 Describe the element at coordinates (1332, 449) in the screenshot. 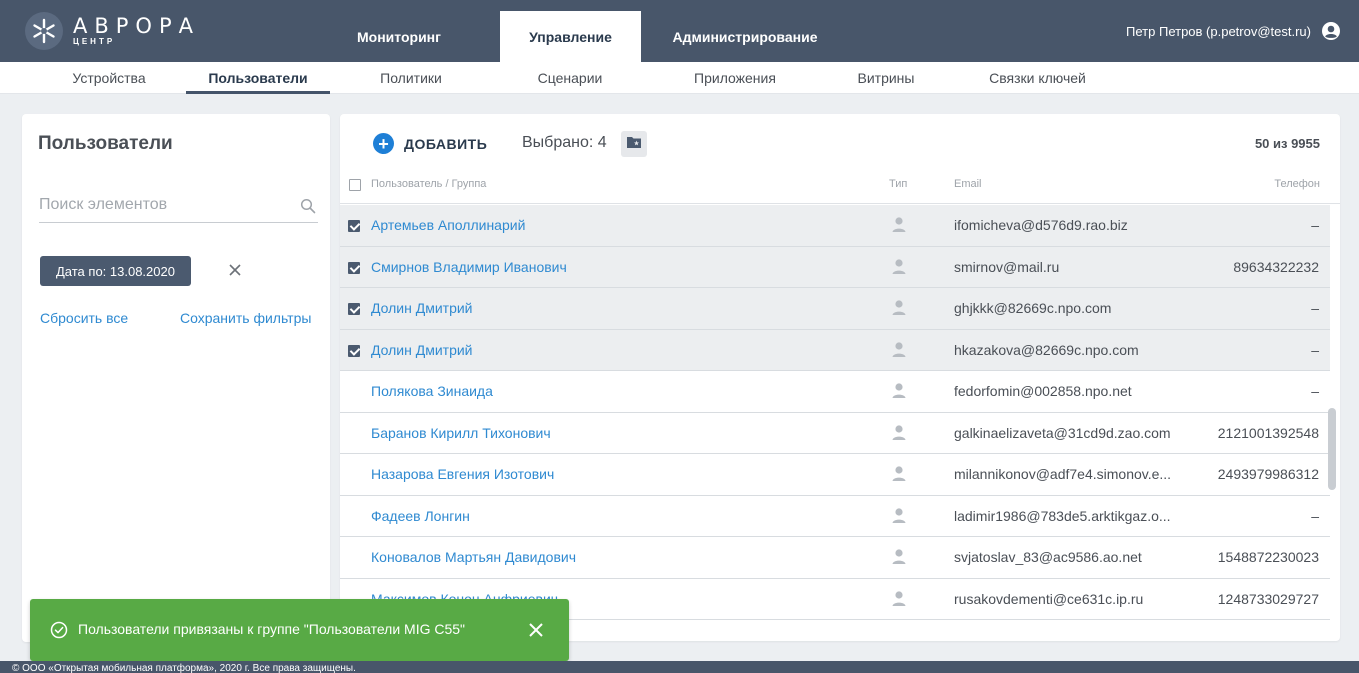

I see `table-scrollbar` at that location.